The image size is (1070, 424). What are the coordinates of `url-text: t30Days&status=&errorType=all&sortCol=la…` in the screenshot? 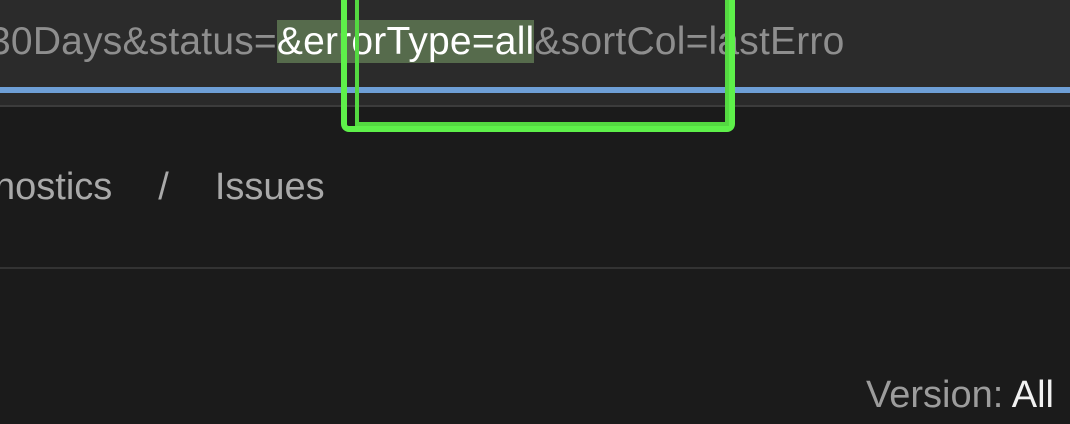 It's located at (422, 42).